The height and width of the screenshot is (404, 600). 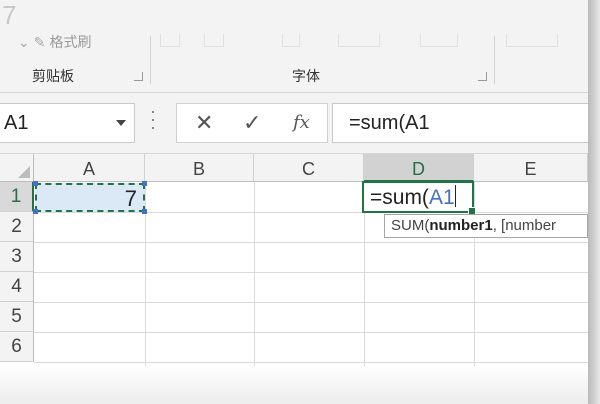 I want to click on text-caret, so click(x=455, y=196).